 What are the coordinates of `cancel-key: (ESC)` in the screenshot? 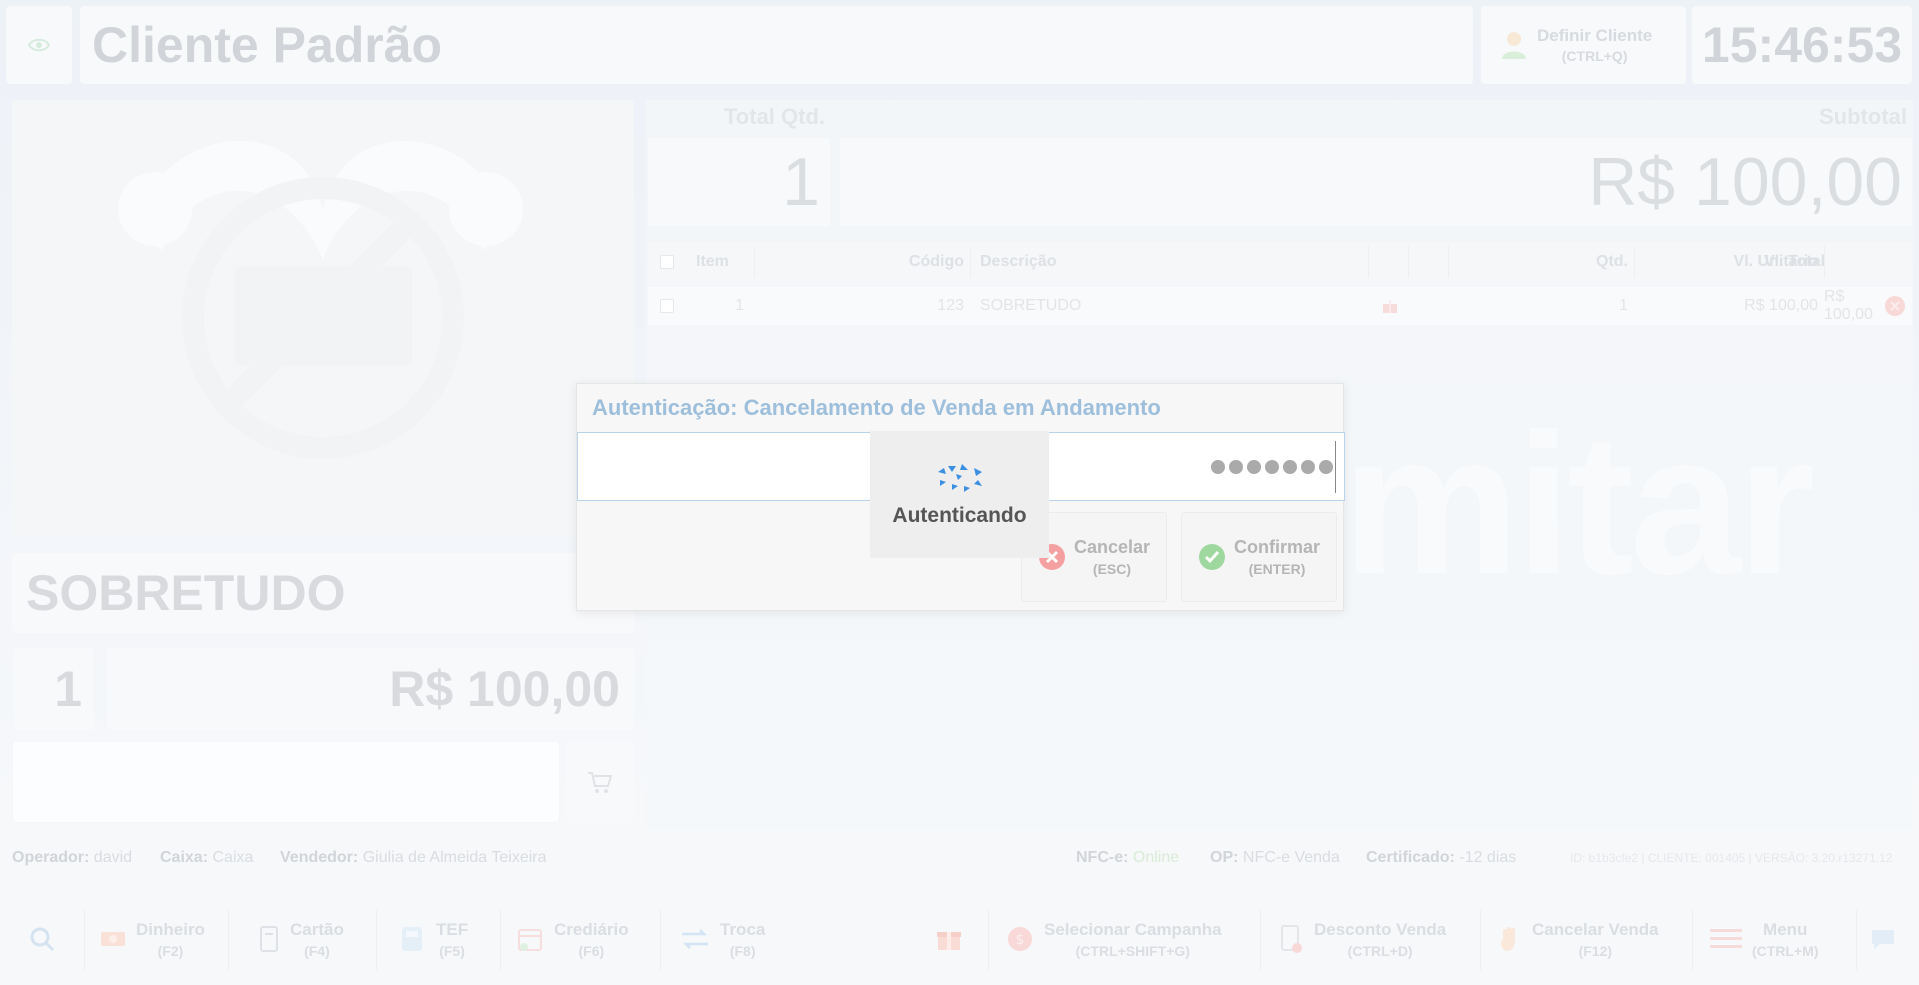 It's located at (1112, 569).